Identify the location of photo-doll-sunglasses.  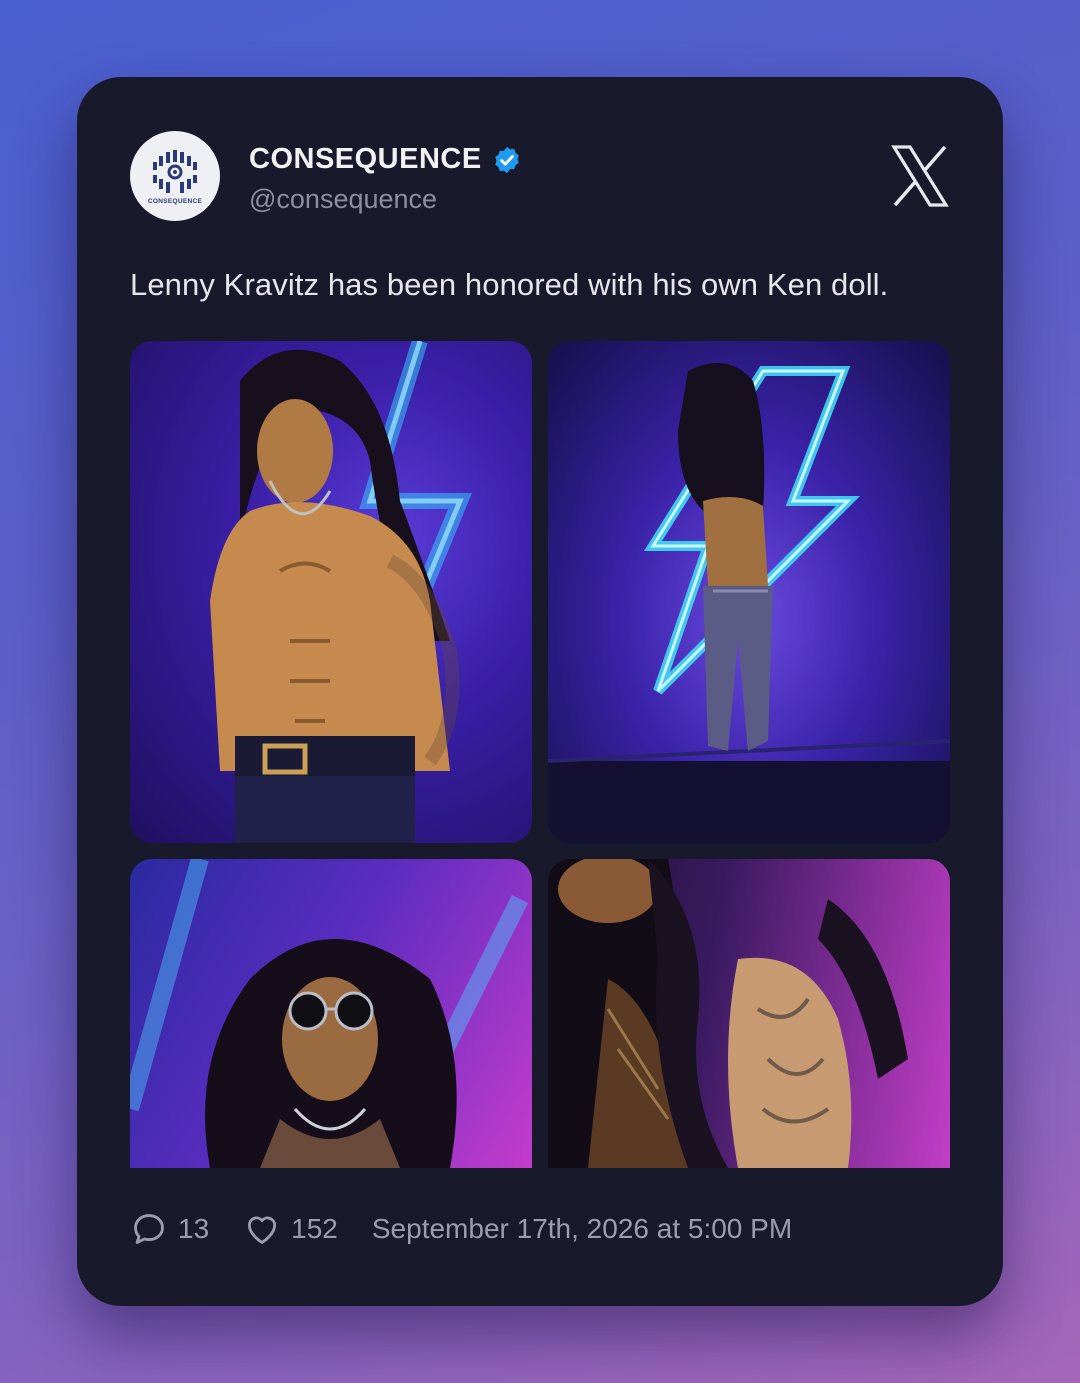
(331, 1013).